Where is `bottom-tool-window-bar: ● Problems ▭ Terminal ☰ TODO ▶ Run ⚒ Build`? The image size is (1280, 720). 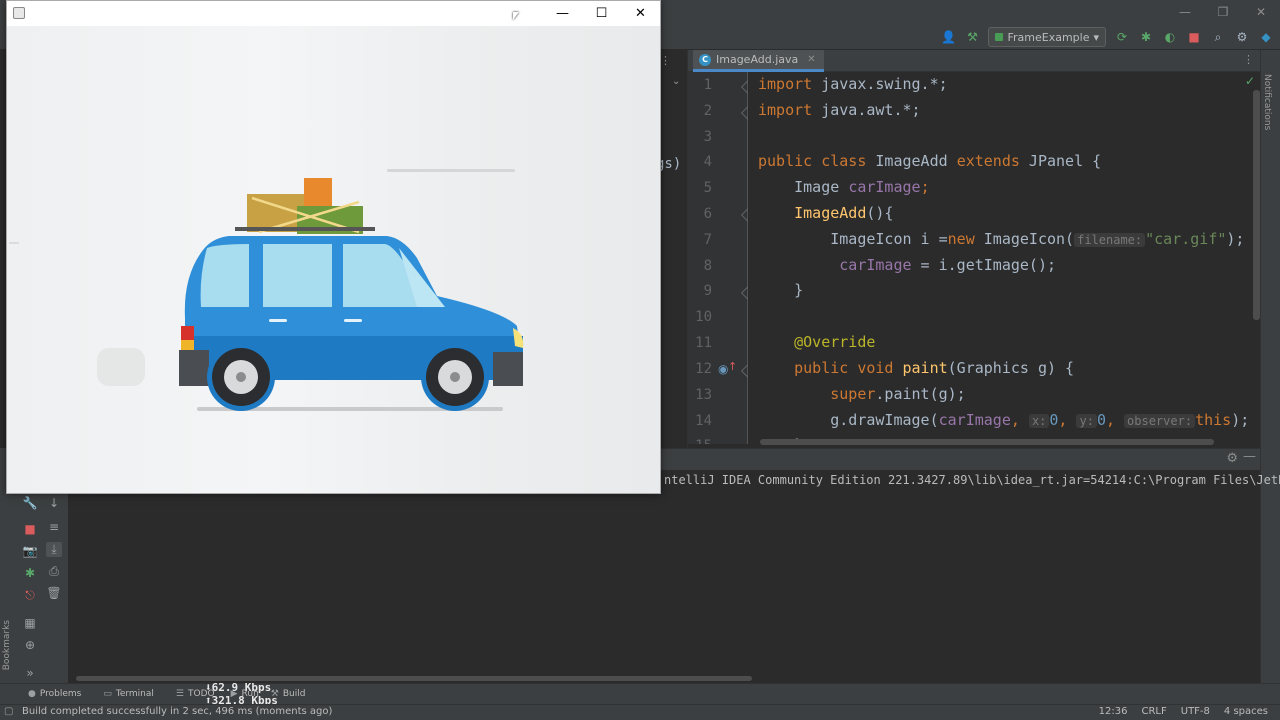 bottom-tool-window-bar: ● Problems ▭ Terminal ☰ TODO ▶ Run ⚒ Build is located at coordinates (640, 693).